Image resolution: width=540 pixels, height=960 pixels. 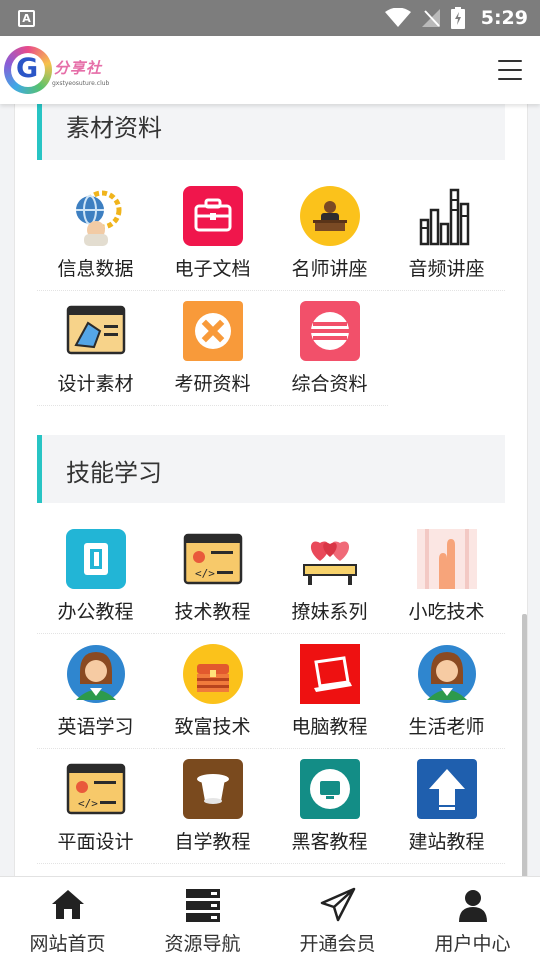 What do you see at coordinates (330, 789) in the screenshot?
I see `monitor-icon` at bounding box center [330, 789].